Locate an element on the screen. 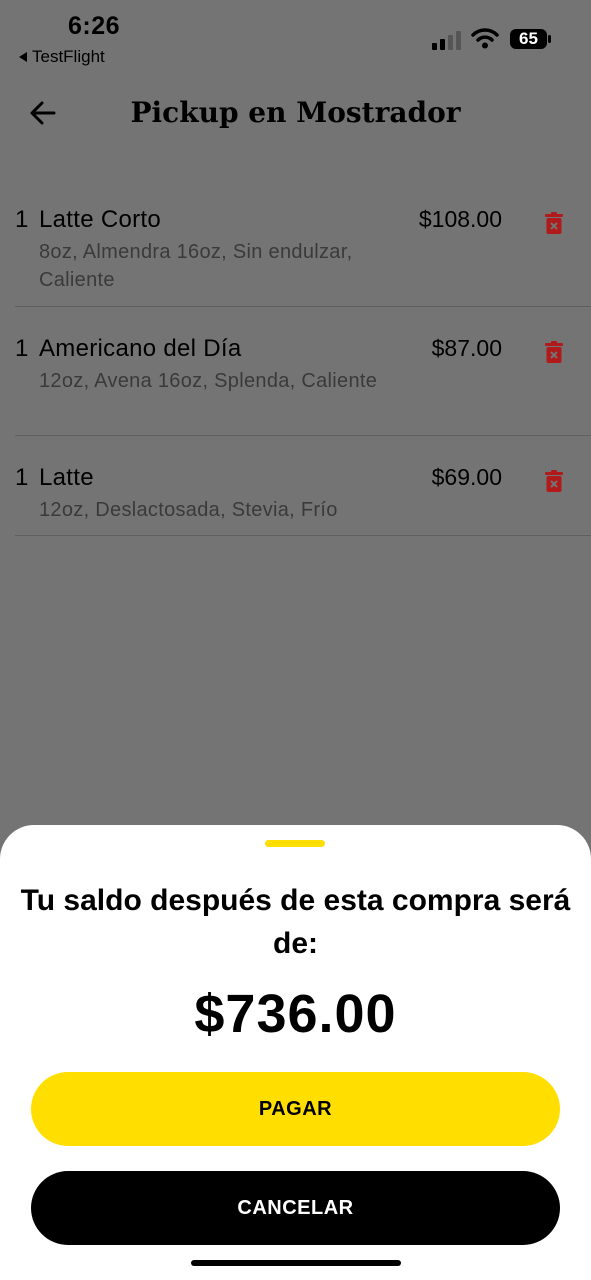  back-to-app-link: TestFlight is located at coordinates (62, 57).